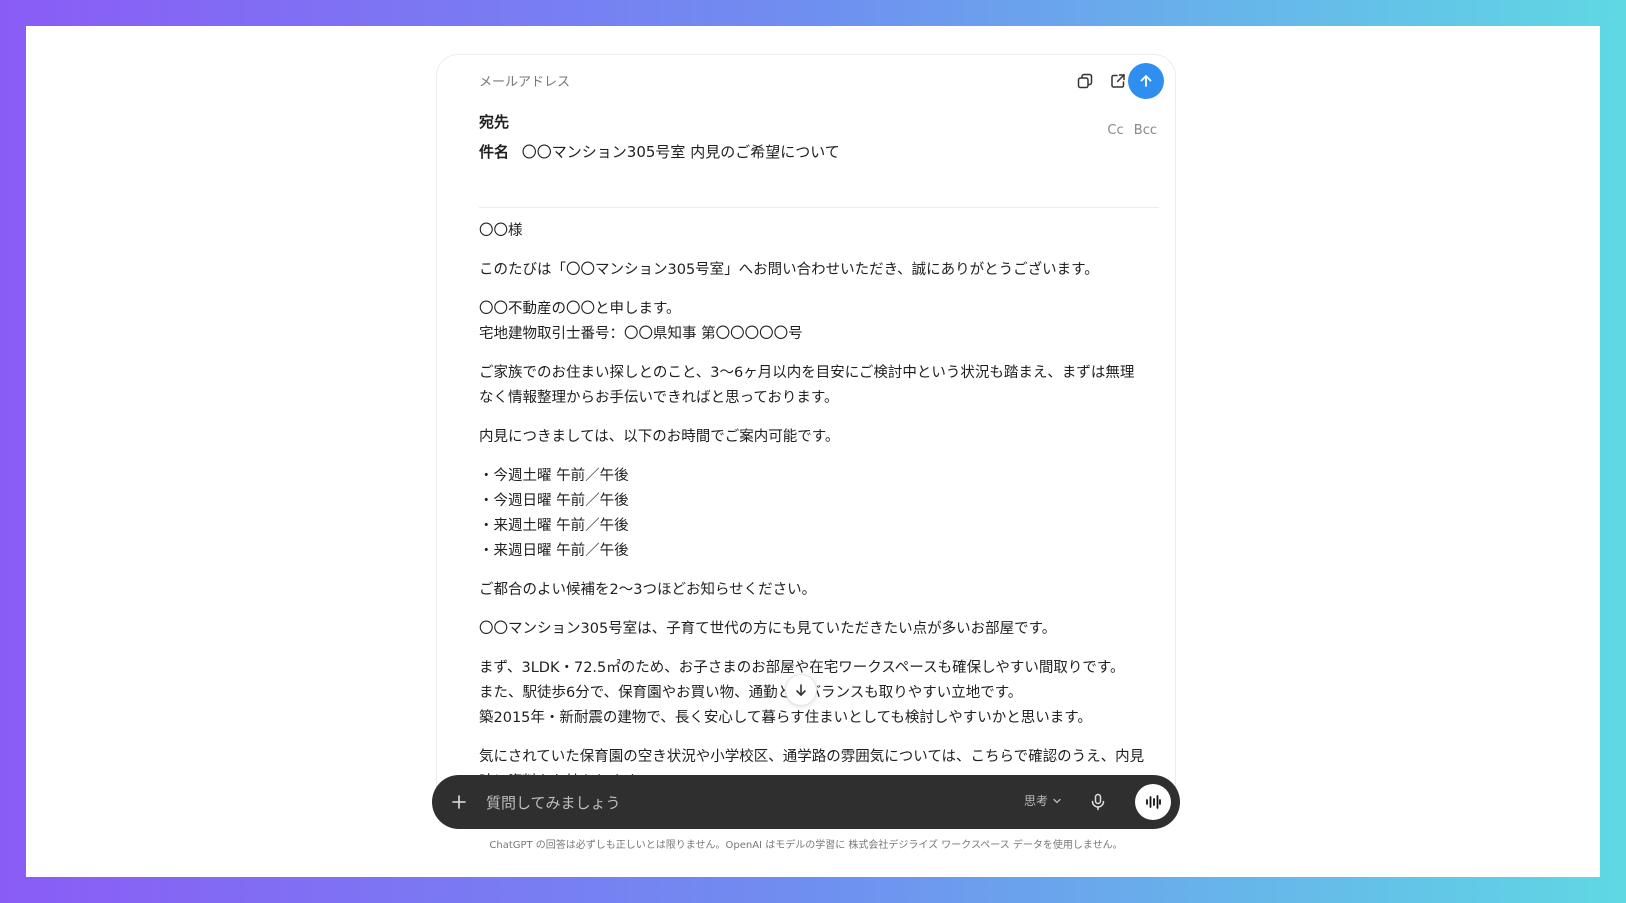  What do you see at coordinates (525, 82) in the screenshot?
I see `email-kind-label: メールアドレス` at bounding box center [525, 82].